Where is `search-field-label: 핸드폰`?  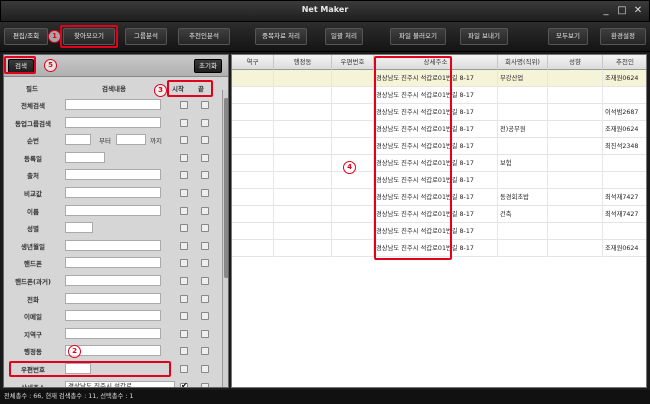 search-field-label: 핸드폰 is located at coordinates (33, 264).